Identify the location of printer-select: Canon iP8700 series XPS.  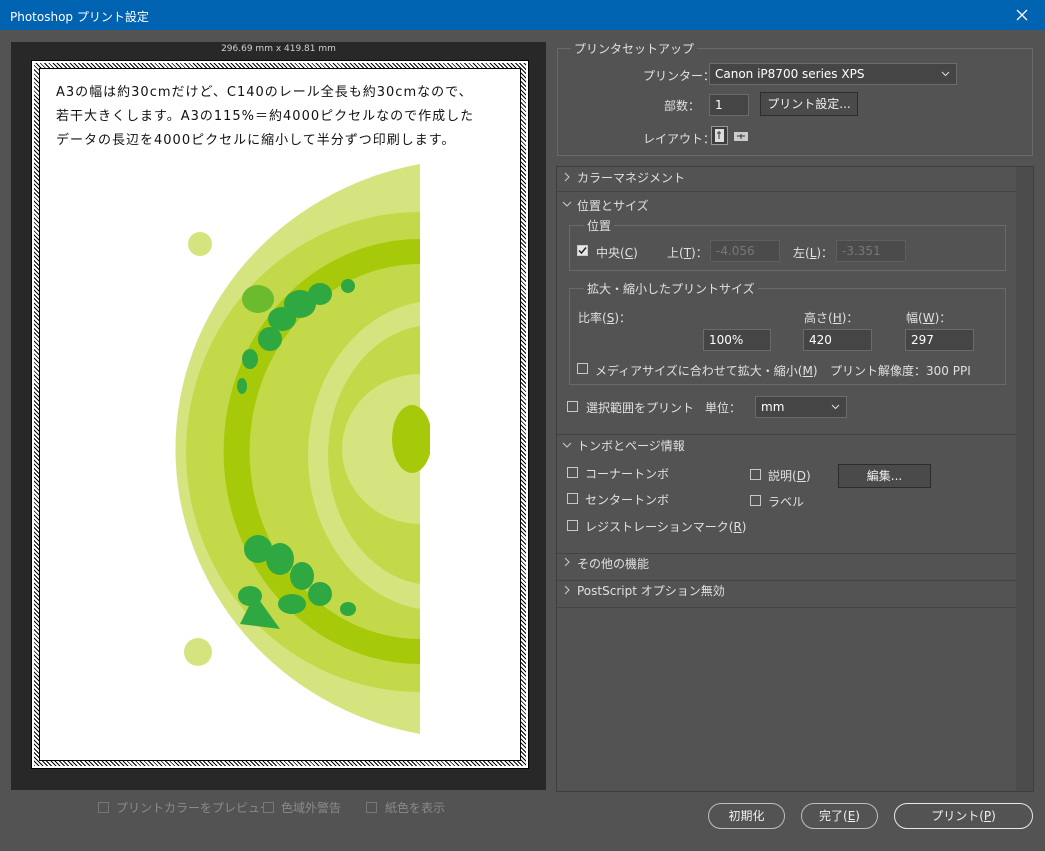
(833, 74).